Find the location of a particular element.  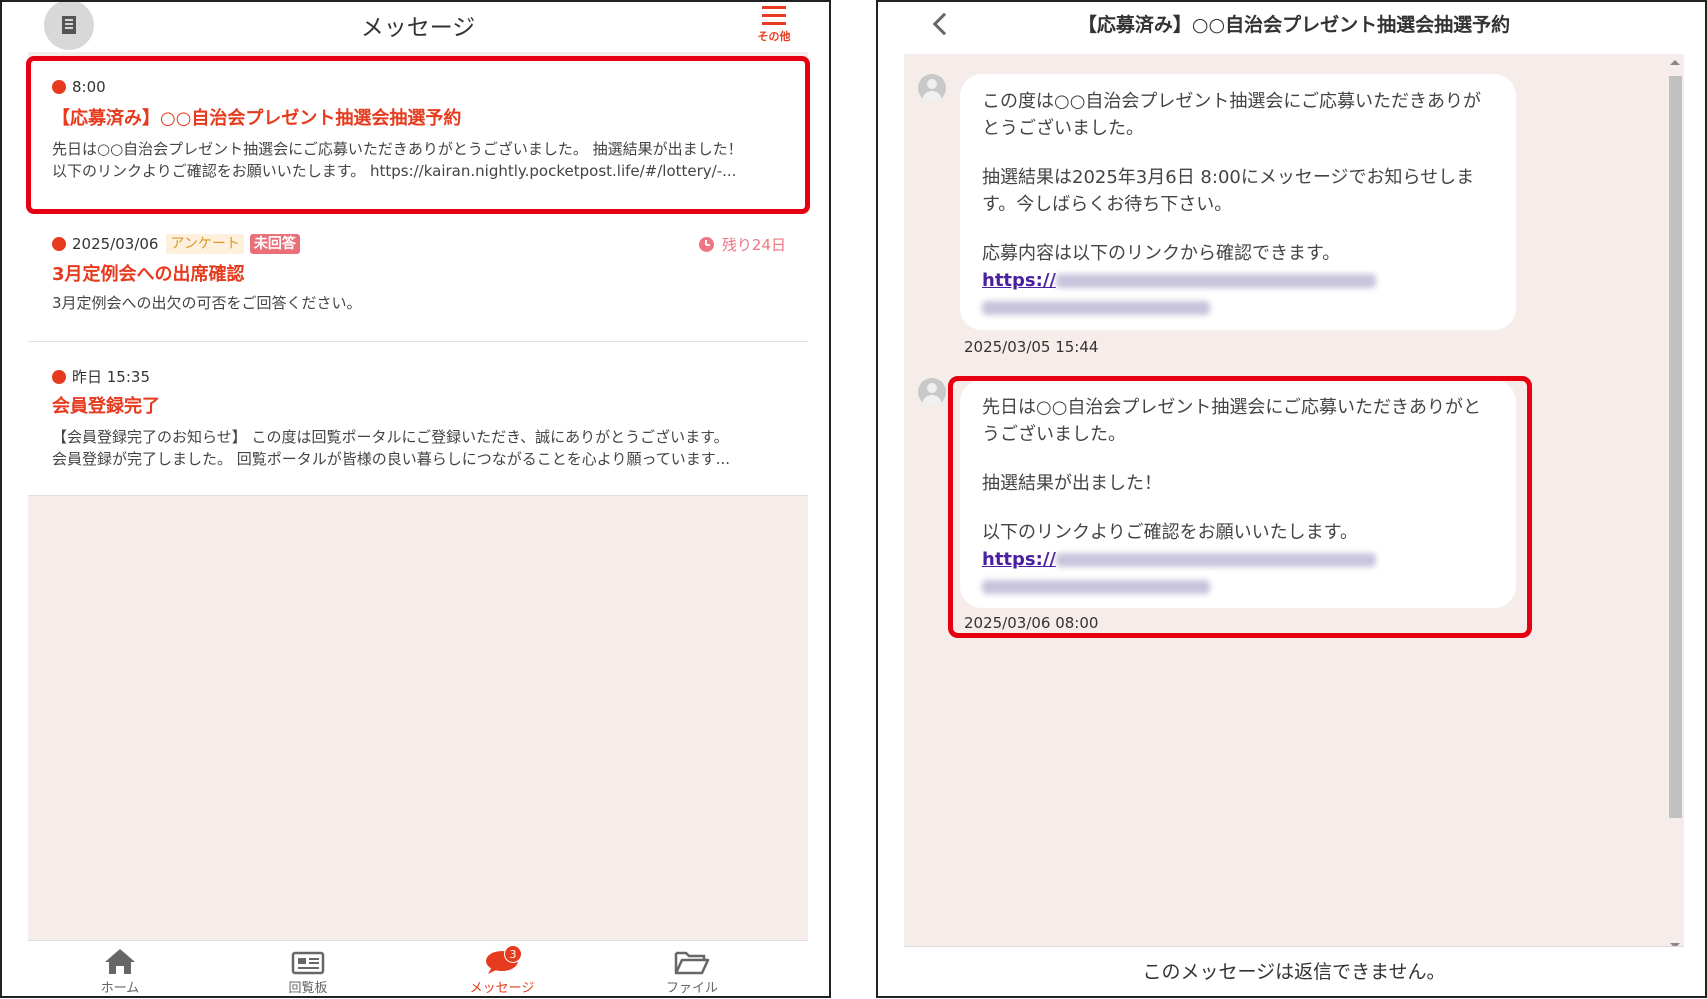

message-paragraph: 応募内容は以下のリンクから確認できます。 is located at coordinates (1161, 253).